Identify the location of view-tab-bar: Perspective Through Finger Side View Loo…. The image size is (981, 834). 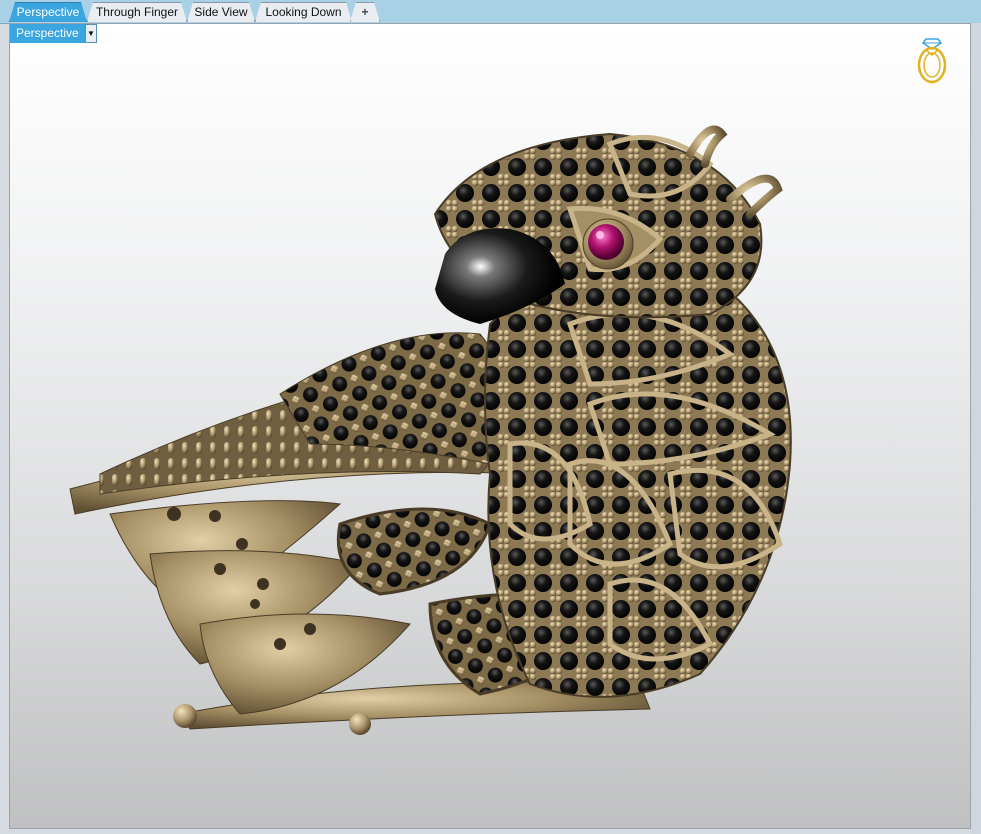
(490, 12).